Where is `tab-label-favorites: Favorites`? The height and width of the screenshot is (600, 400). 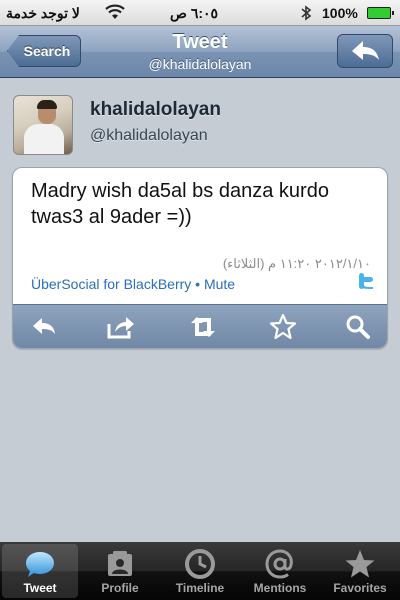
tab-label-favorites: Favorites is located at coordinates (360, 588).